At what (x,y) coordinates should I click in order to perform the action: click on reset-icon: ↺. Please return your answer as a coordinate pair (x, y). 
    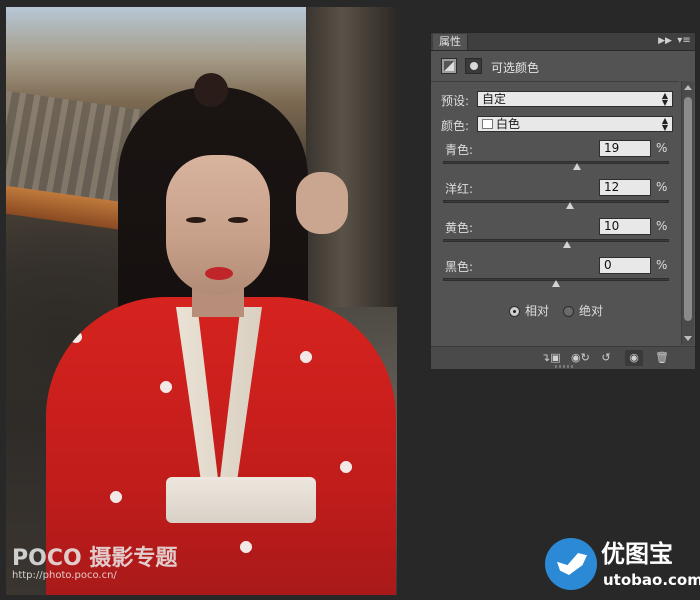
    Looking at the image, I should click on (606, 358).